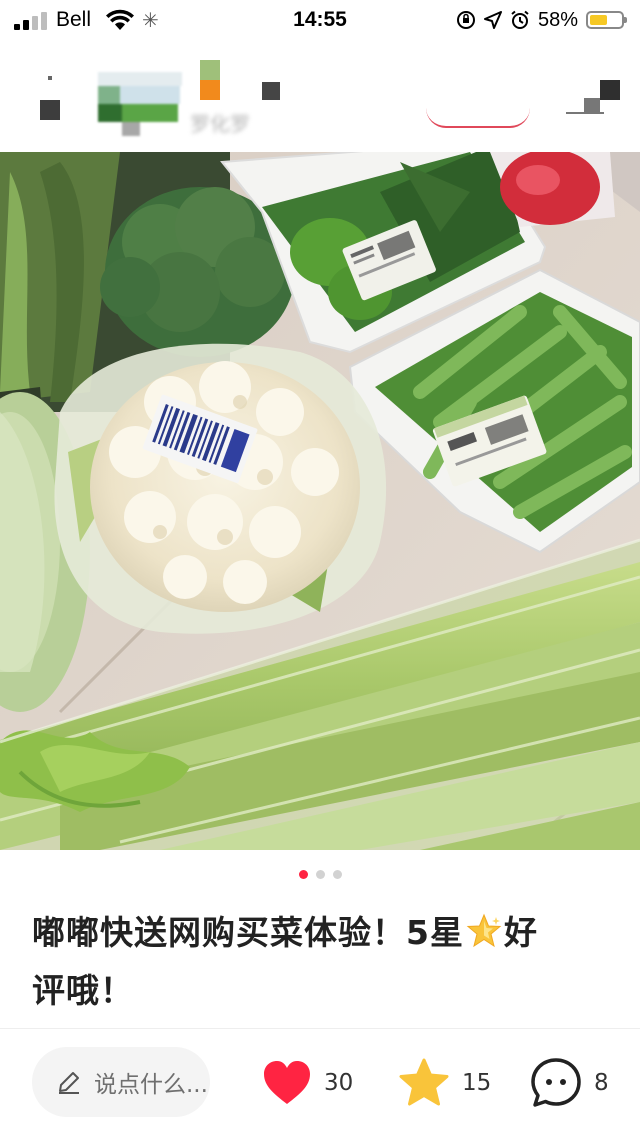 The image size is (640, 1137). Describe the element at coordinates (520, 19) in the screenshot. I see `alarm-icon` at that location.